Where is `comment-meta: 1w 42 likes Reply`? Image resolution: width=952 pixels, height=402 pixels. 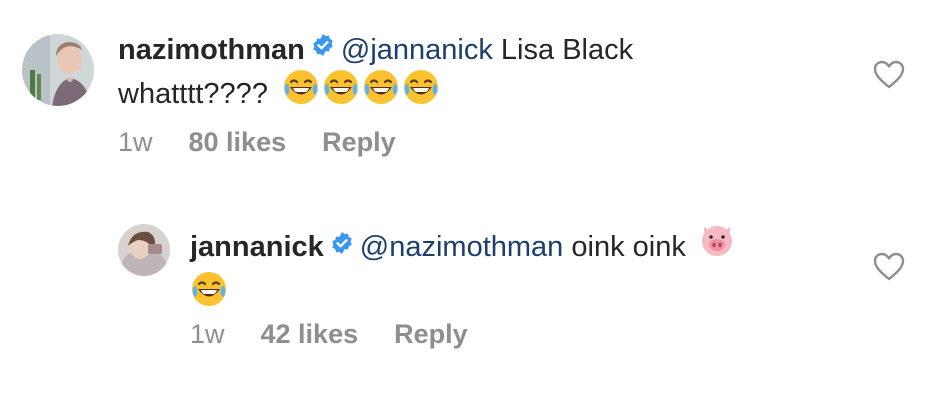 comment-meta: 1w 42 likes Reply is located at coordinates (347, 334).